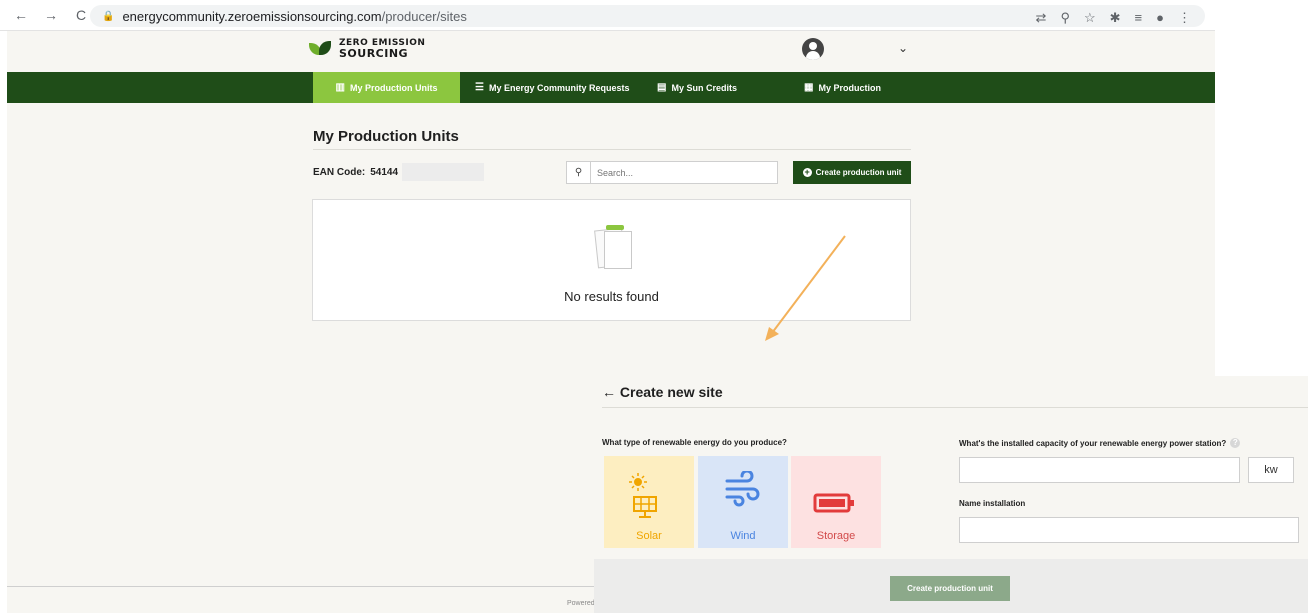  What do you see at coordinates (1160, 18) in the screenshot?
I see `profile-icon: ●` at bounding box center [1160, 18].